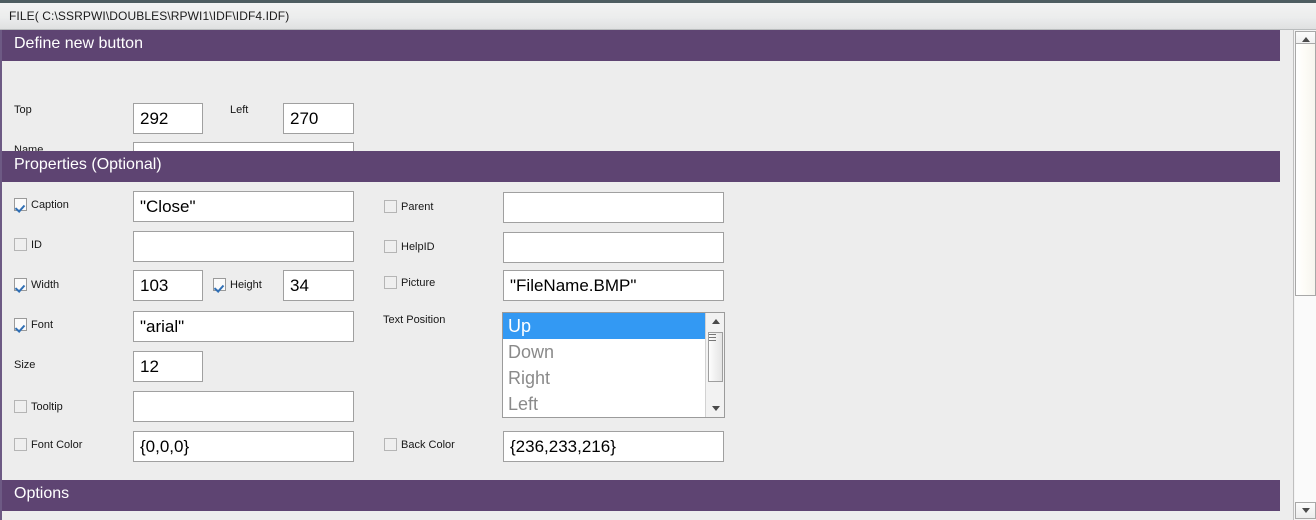  Describe the element at coordinates (42, 325) in the screenshot. I see `font-label: Font` at that location.